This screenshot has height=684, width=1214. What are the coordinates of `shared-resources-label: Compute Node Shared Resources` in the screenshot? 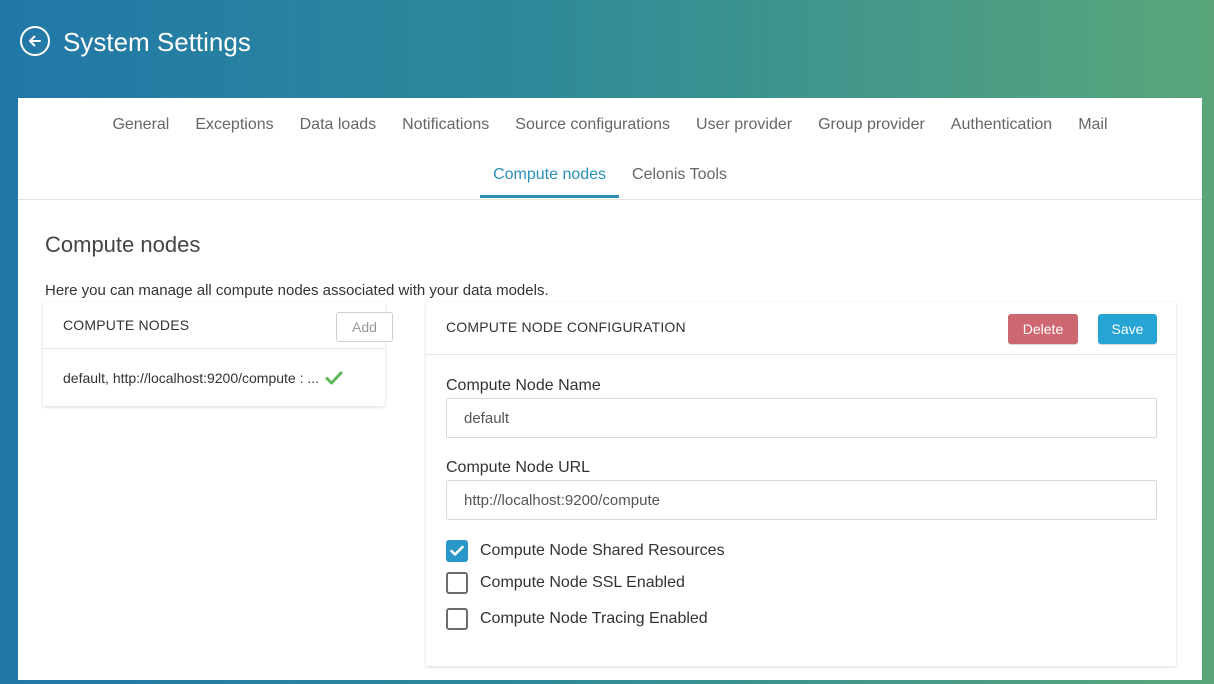 It's located at (602, 550).